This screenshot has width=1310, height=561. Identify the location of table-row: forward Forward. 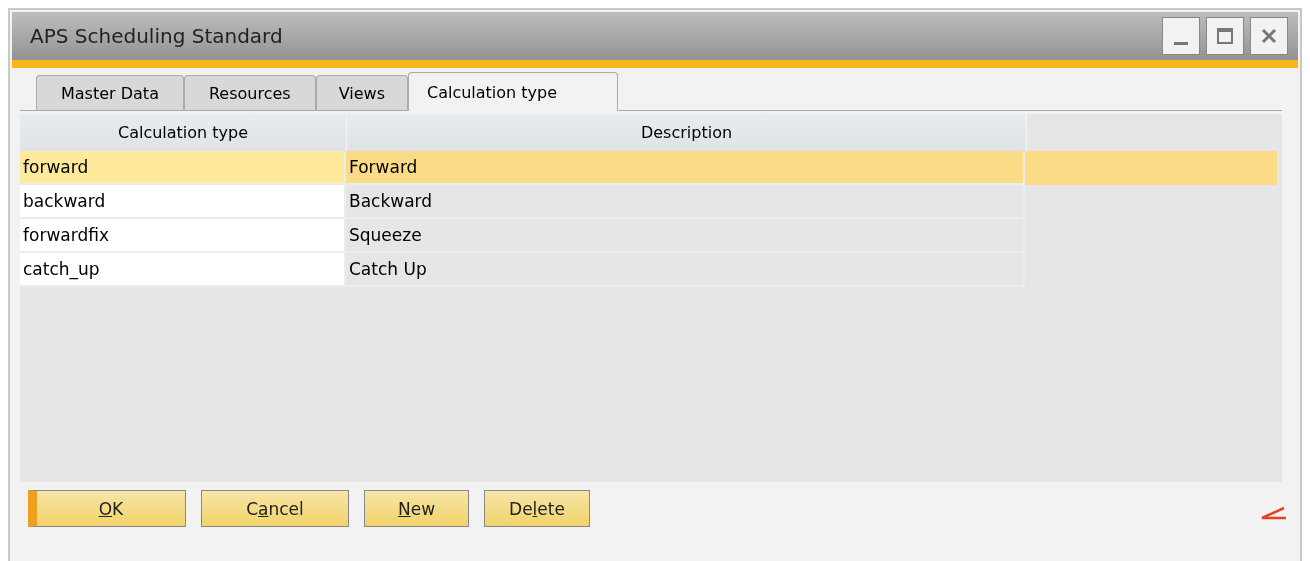
(651, 168).